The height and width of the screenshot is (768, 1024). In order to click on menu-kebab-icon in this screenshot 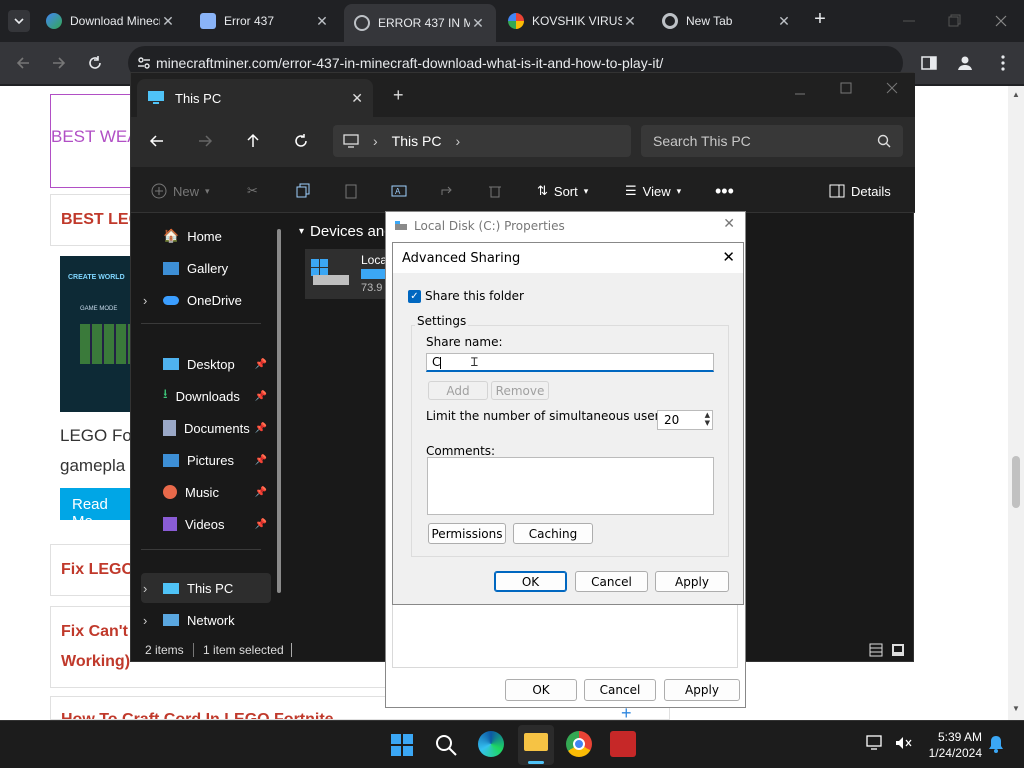, I will do `click(1003, 63)`.